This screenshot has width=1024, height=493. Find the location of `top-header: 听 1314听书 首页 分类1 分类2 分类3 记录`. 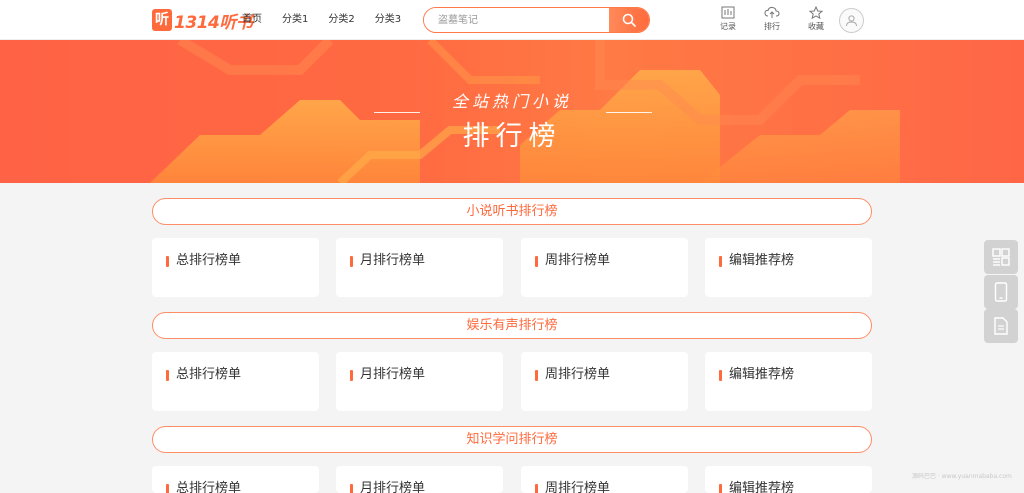

top-header: 听 1314听书 首页 分类1 分类2 分类3 记录 is located at coordinates (512, 20).